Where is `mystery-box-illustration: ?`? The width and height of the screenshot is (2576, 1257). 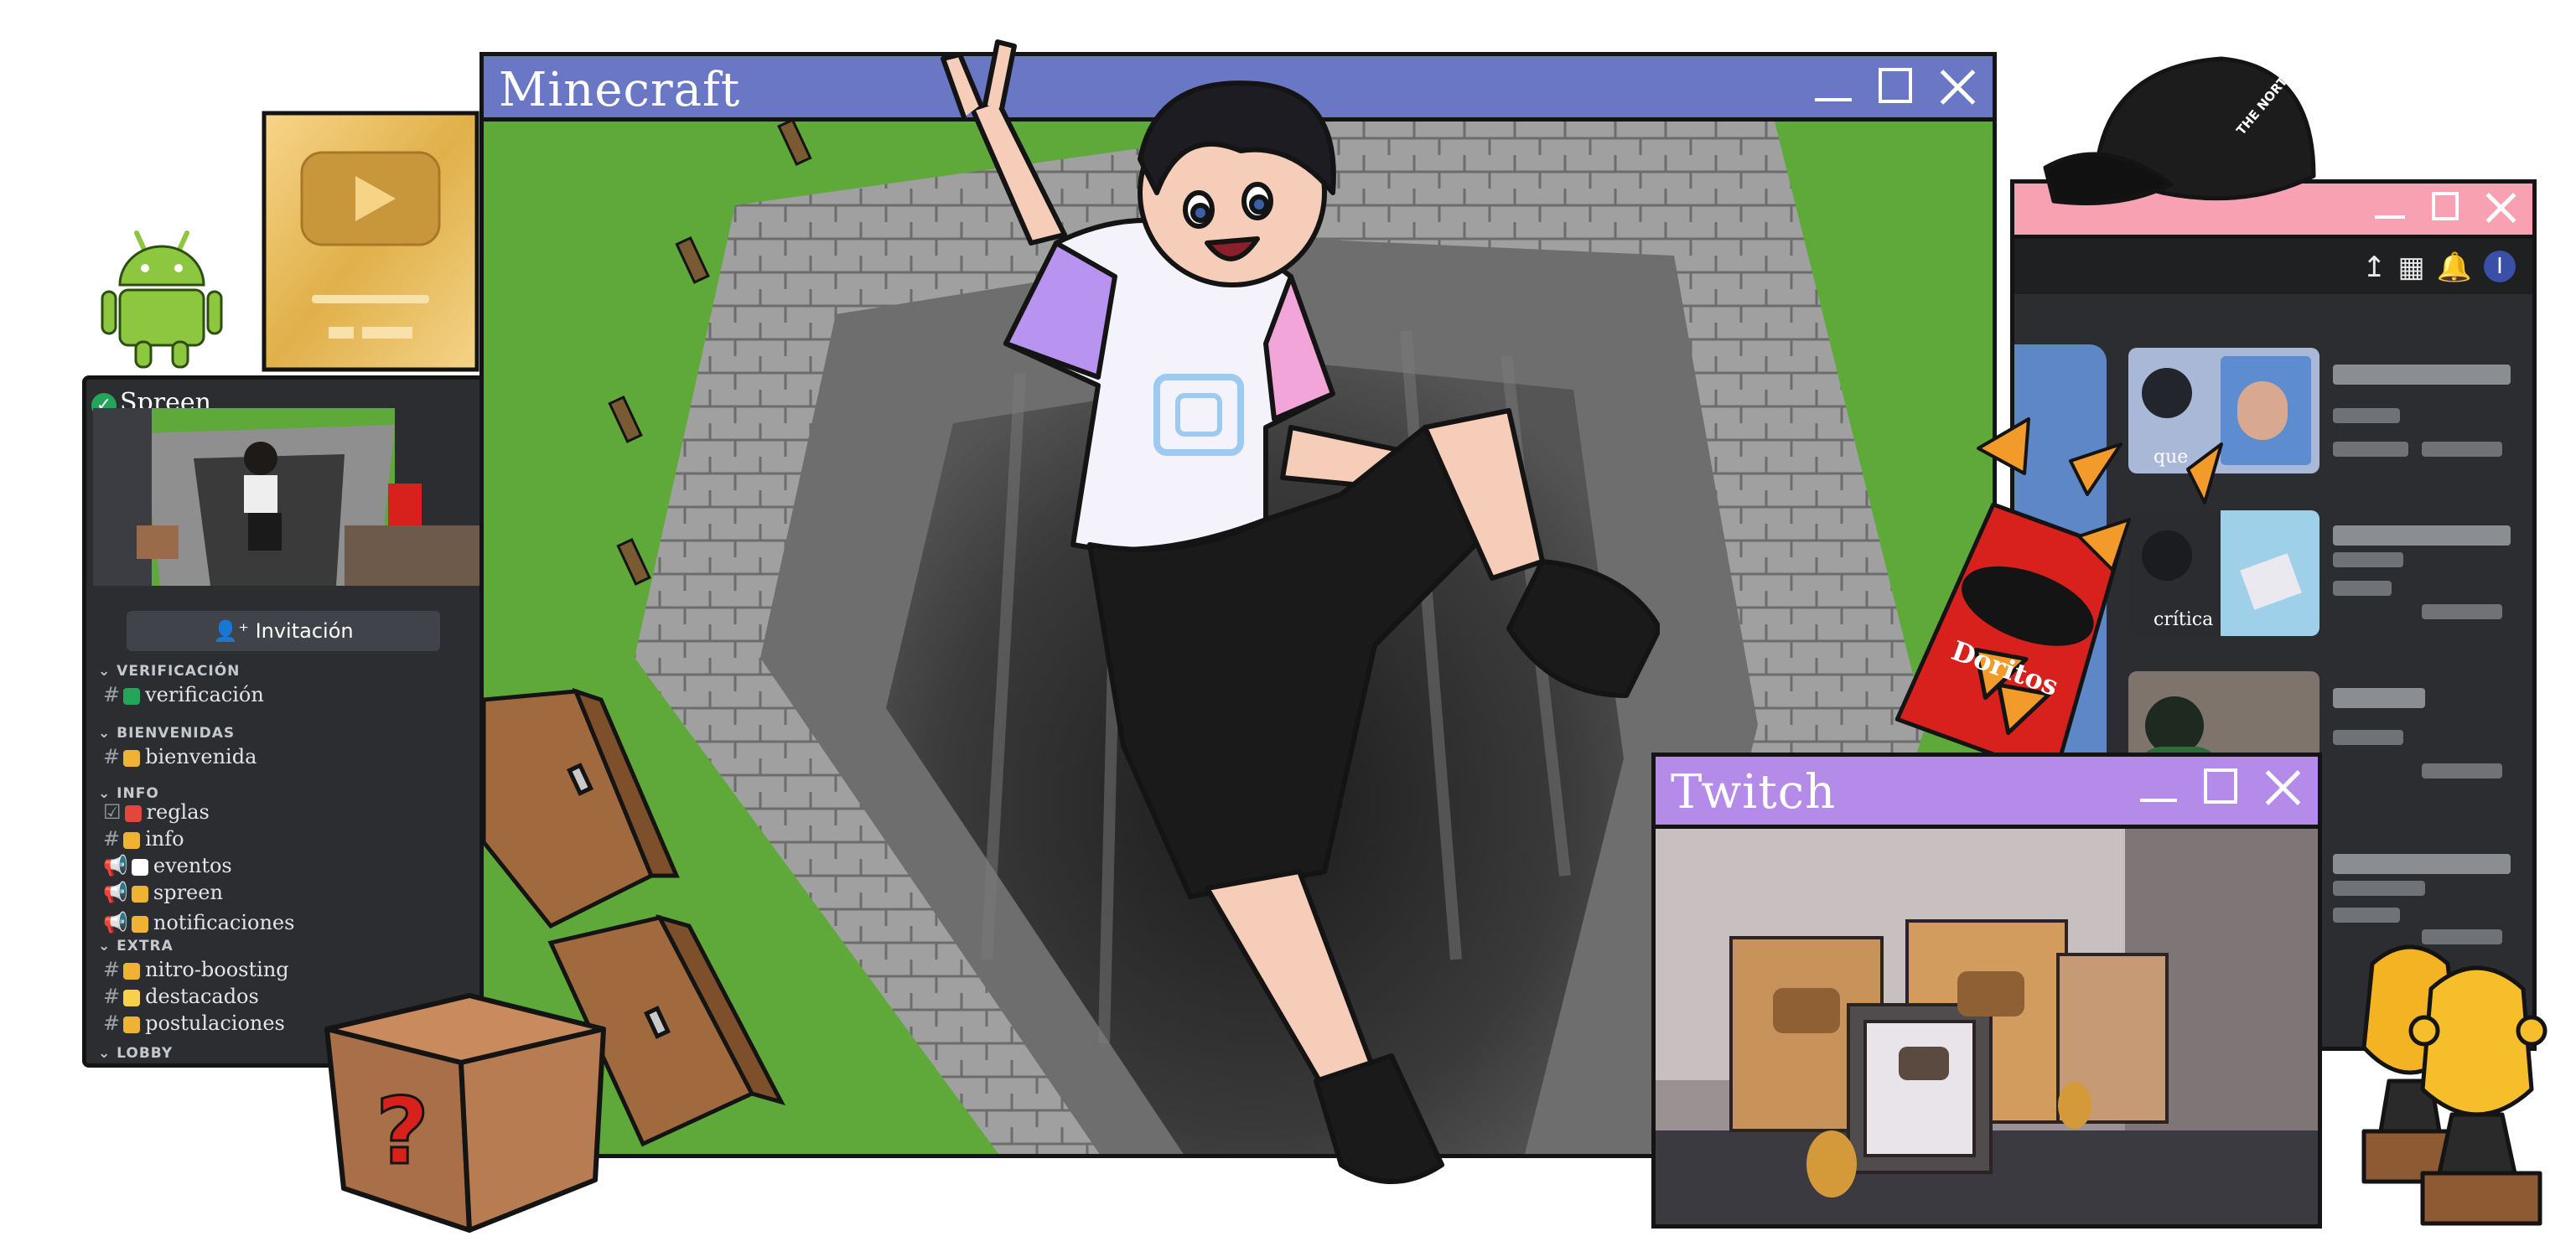
mystery-box-illustration: ? is located at coordinates (465, 1113).